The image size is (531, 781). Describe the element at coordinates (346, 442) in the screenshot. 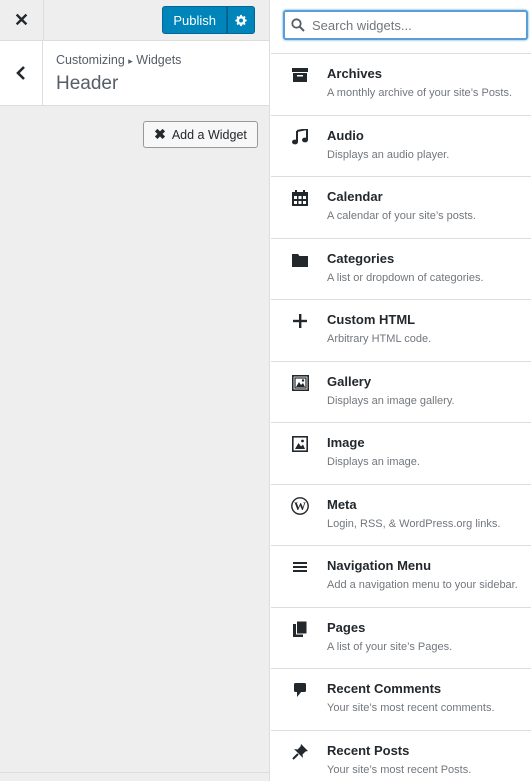

I see `widget-name: Image` at that location.